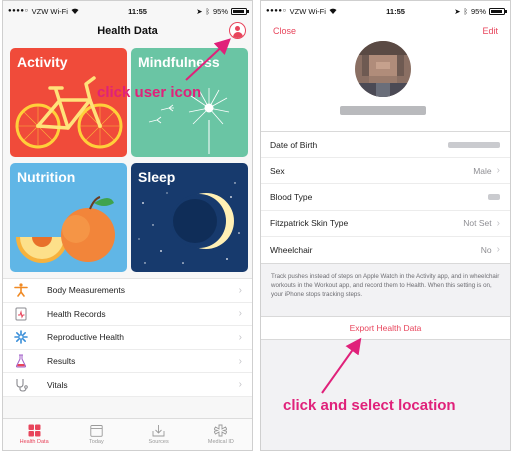 The height and width of the screenshot is (451, 513). What do you see at coordinates (86, 337) in the screenshot?
I see `category-label: Reproductive Health` at bounding box center [86, 337].